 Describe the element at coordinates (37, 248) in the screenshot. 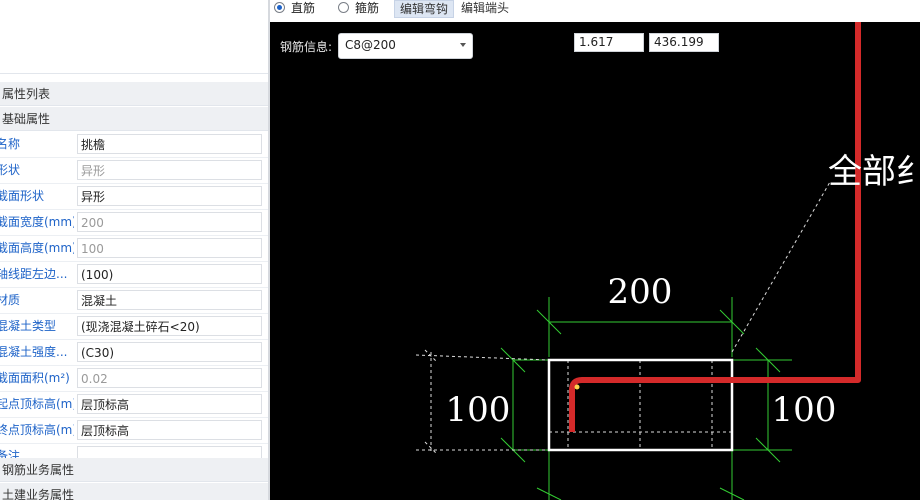

I see `prop-name: 截面高度(mm)` at that location.